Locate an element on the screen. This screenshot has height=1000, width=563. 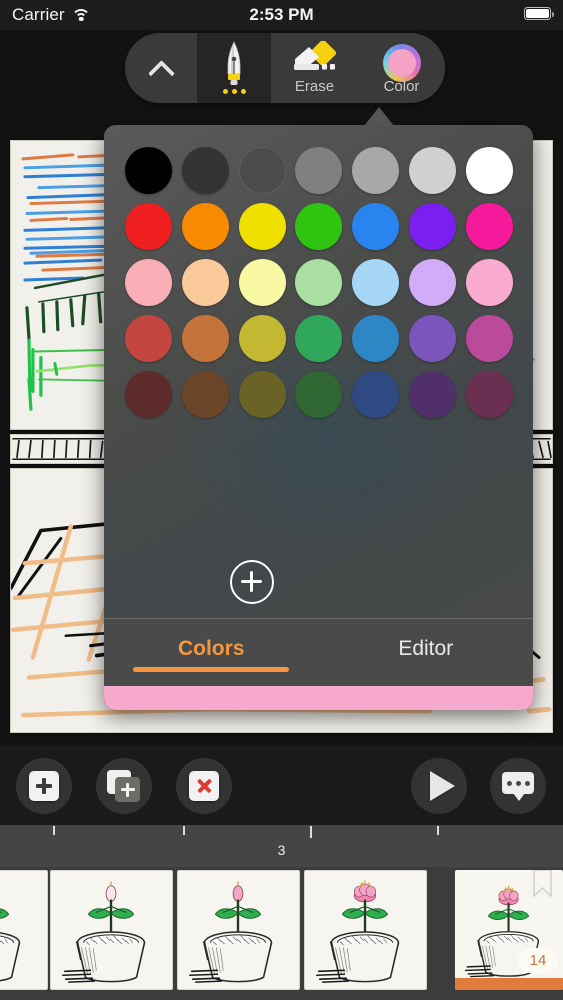
delete-frame-button is located at coordinates (204, 786).